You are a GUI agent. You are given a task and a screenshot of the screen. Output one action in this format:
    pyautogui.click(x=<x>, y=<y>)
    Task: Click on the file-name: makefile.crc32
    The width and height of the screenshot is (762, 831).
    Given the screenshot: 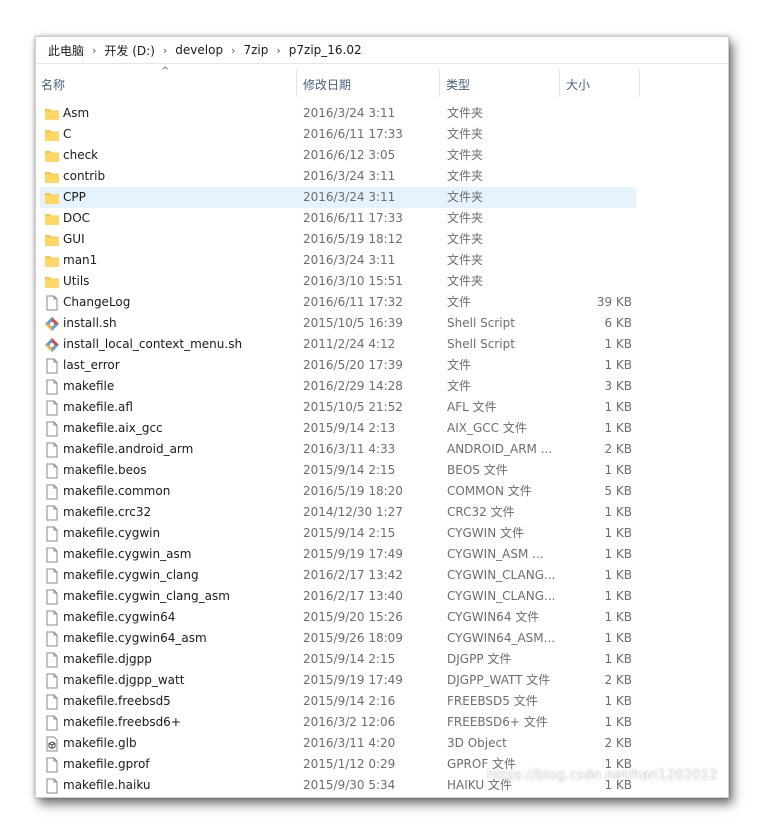 What is the action you would take?
    pyautogui.click(x=107, y=512)
    